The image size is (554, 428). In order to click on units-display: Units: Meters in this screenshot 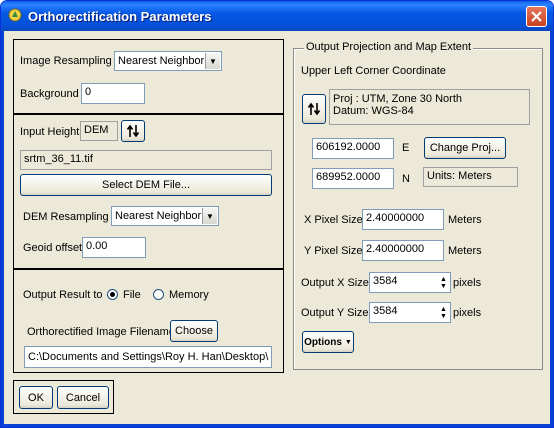, I will do `click(470, 177)`.